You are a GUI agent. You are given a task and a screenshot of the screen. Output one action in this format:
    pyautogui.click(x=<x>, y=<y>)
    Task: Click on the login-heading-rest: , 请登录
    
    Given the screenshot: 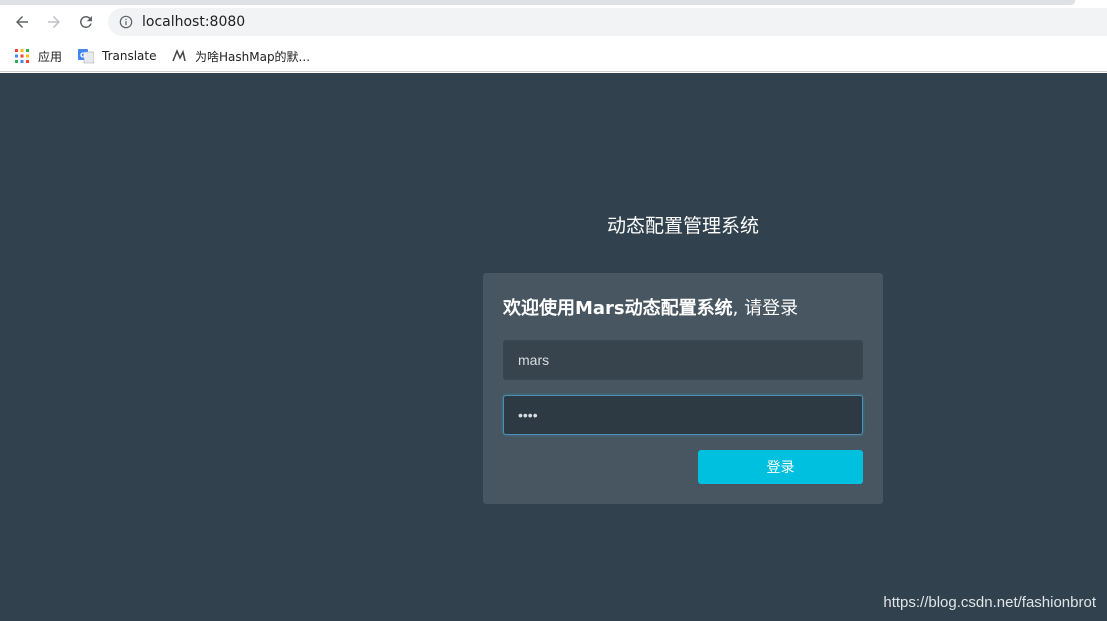 What is the action you would take?
    pyautogui.click(x=765, y=308)
    